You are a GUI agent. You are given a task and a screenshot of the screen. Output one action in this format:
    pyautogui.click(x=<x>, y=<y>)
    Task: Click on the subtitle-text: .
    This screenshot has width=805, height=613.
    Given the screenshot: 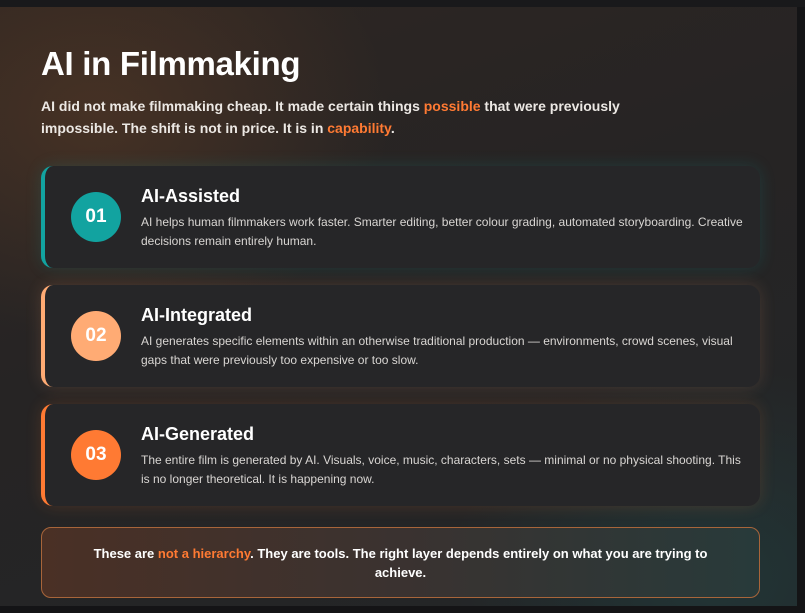 What is the action you would take?
    pyautogui.click(x=392, y=128)
    